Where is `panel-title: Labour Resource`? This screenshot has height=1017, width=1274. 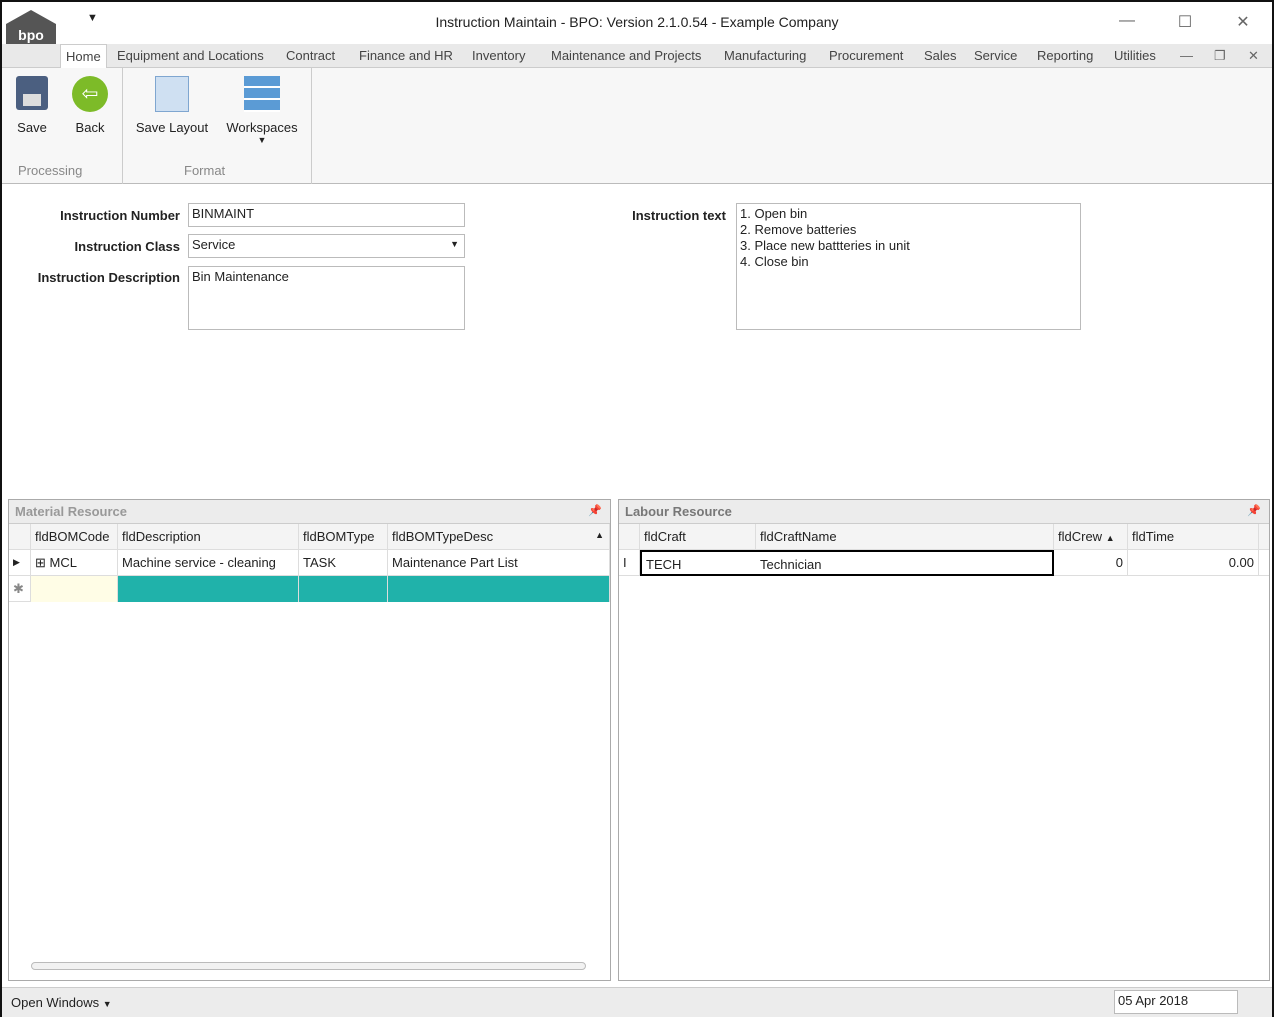 panel-title: Labour Resource is located at coordinates (678, 511).